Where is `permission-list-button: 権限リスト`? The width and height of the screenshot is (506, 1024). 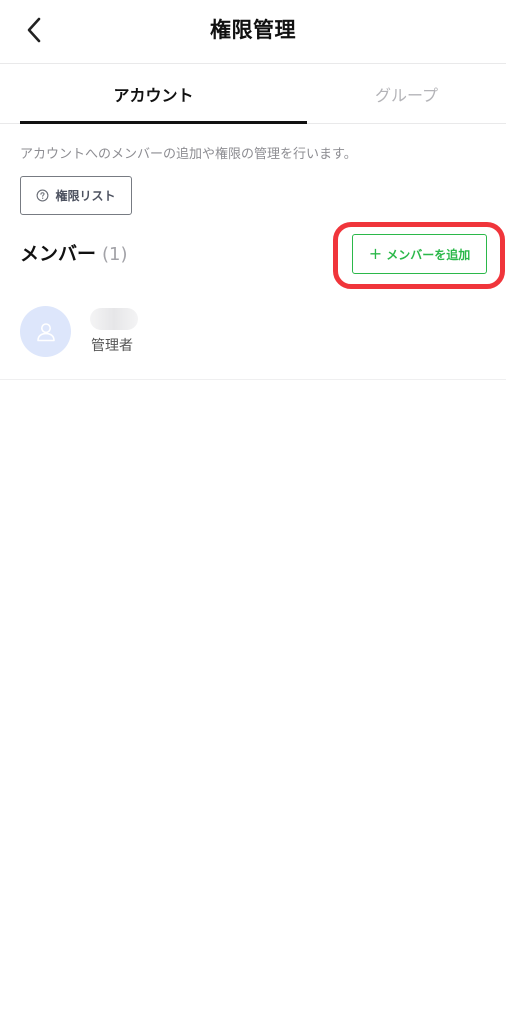
permission-list-button: 権限リスト is located at coordinates (76, 195).